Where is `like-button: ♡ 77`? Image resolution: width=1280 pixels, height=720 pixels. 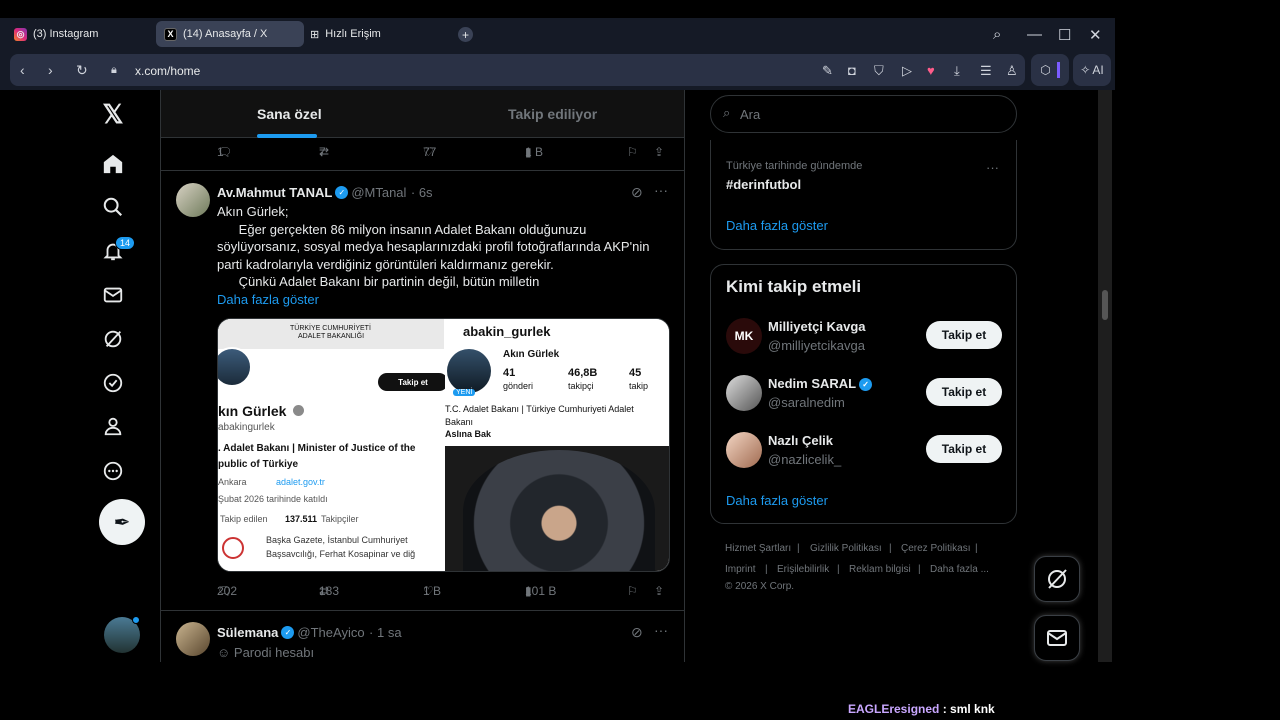
like-button: ♡ 77 is located at coordinates (429, 152).